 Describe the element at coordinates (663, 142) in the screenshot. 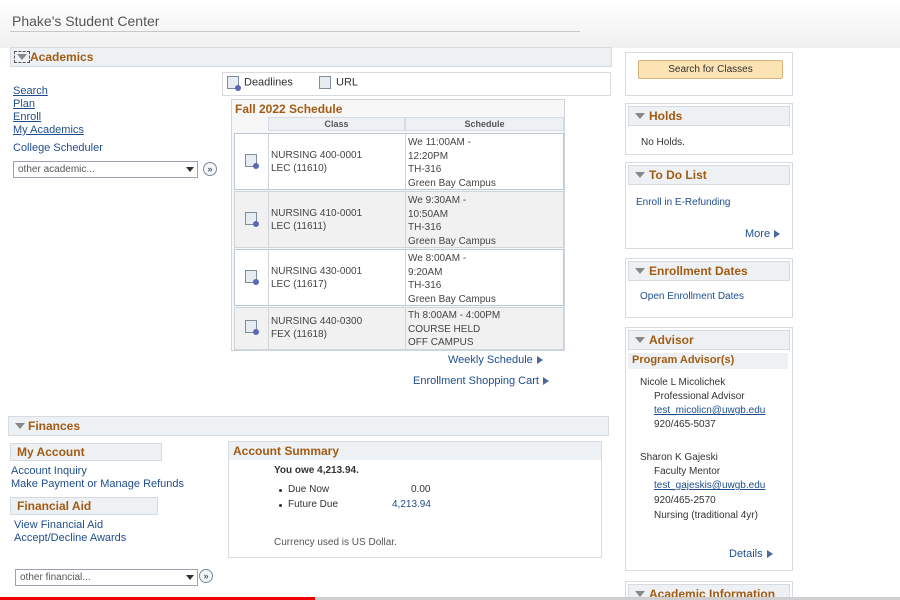

I see `holds-text: No Holds.` at that location.